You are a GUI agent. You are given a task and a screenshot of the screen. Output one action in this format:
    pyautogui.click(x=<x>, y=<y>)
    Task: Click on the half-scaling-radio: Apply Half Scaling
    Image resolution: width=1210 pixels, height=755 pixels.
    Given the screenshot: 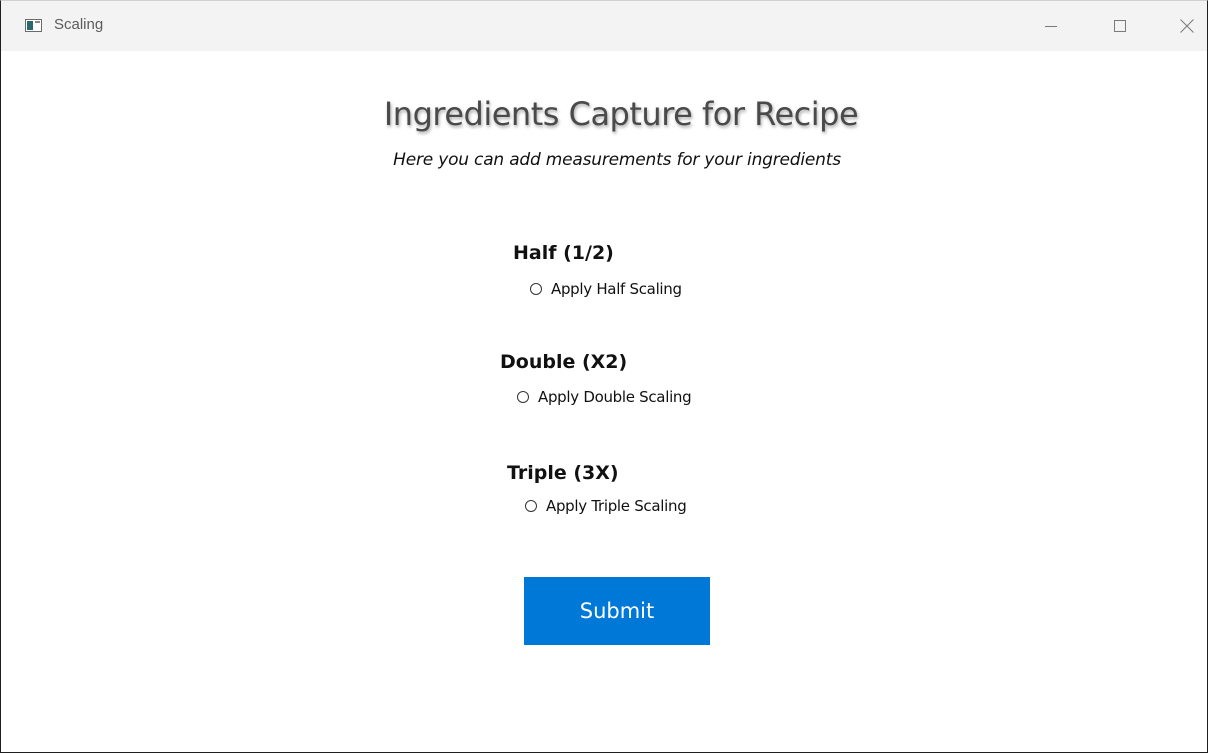 What is the action you would take?
    pyautogui.click(x=606, y=289)
    